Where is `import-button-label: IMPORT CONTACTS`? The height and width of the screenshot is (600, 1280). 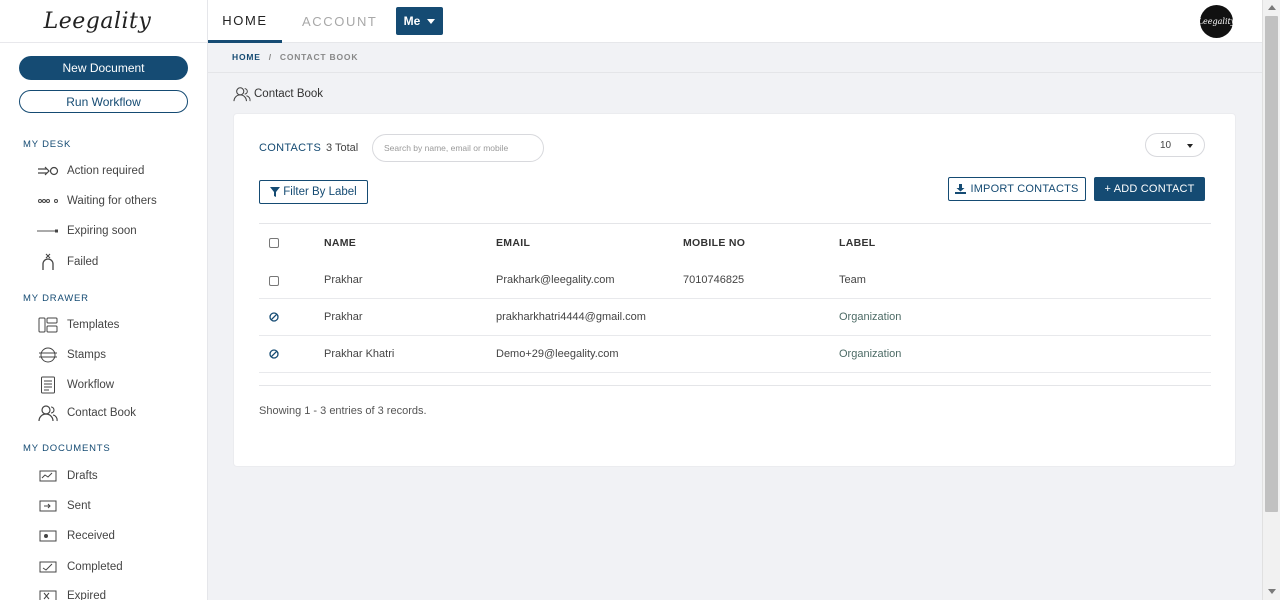
import-button-label: IMPORT CONTACTS is located at coordinates (1024, 189).